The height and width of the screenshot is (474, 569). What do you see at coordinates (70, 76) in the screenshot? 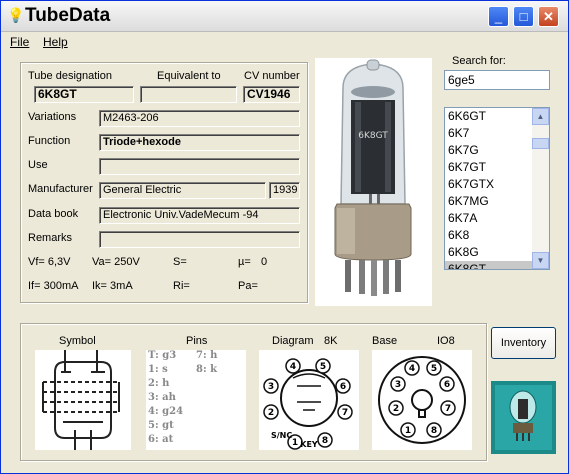
I see `tube-designation-label: Tube designation` at bounding box center [70, 76].